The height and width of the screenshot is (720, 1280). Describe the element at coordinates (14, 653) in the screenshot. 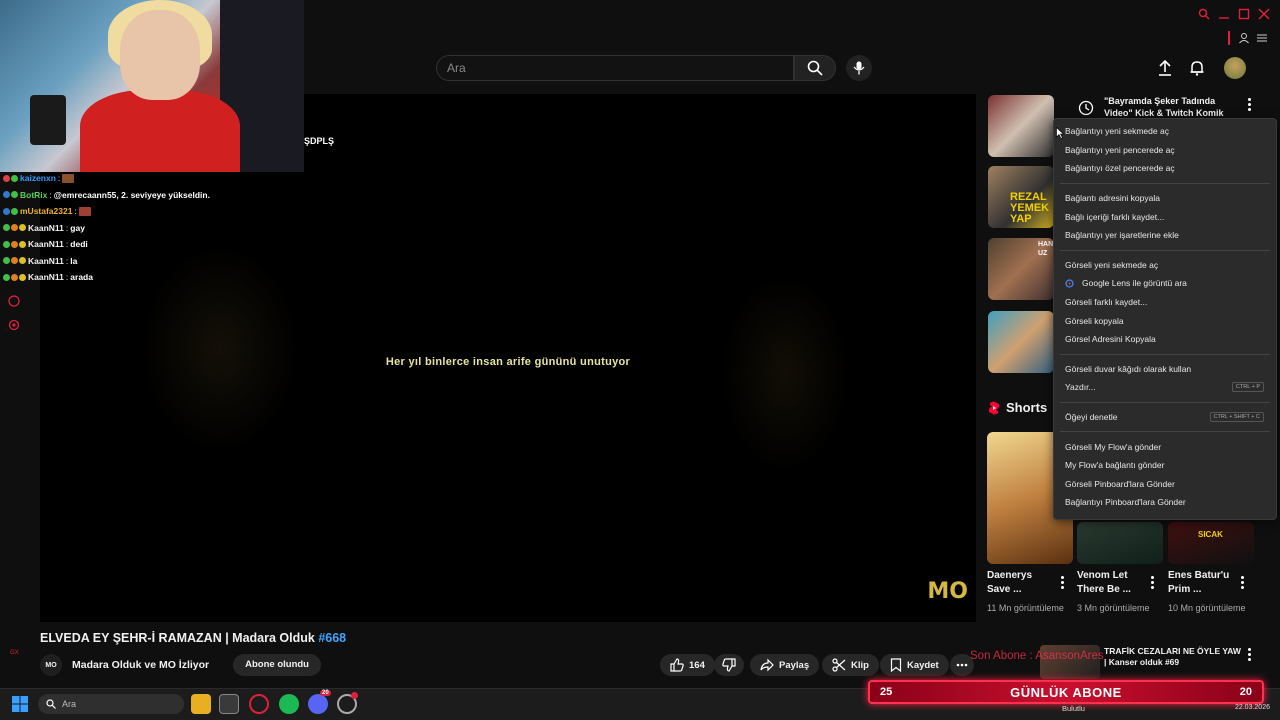

I see `sidebar-gx-icon: GX` at that location.